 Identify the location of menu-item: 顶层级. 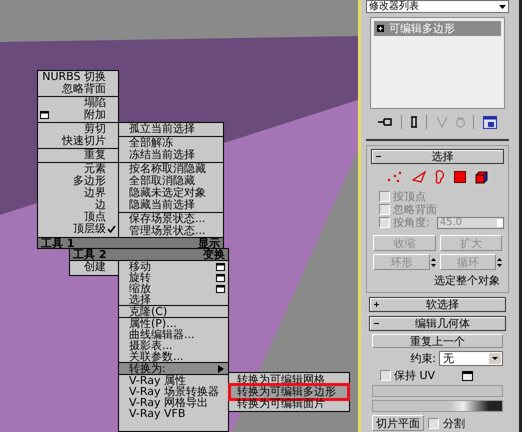
(78, 229).